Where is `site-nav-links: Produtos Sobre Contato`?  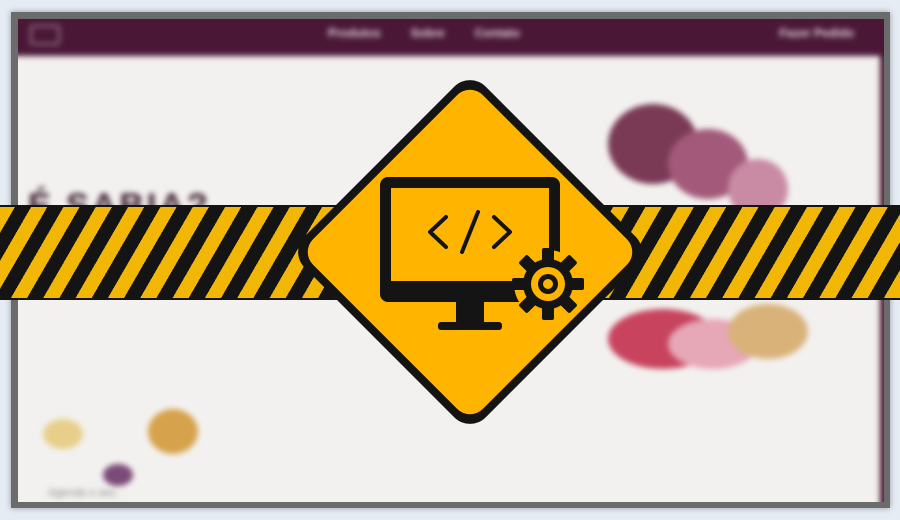
site-nav-links: Produtos Sobre Contato is located at coordinates (424, 33).